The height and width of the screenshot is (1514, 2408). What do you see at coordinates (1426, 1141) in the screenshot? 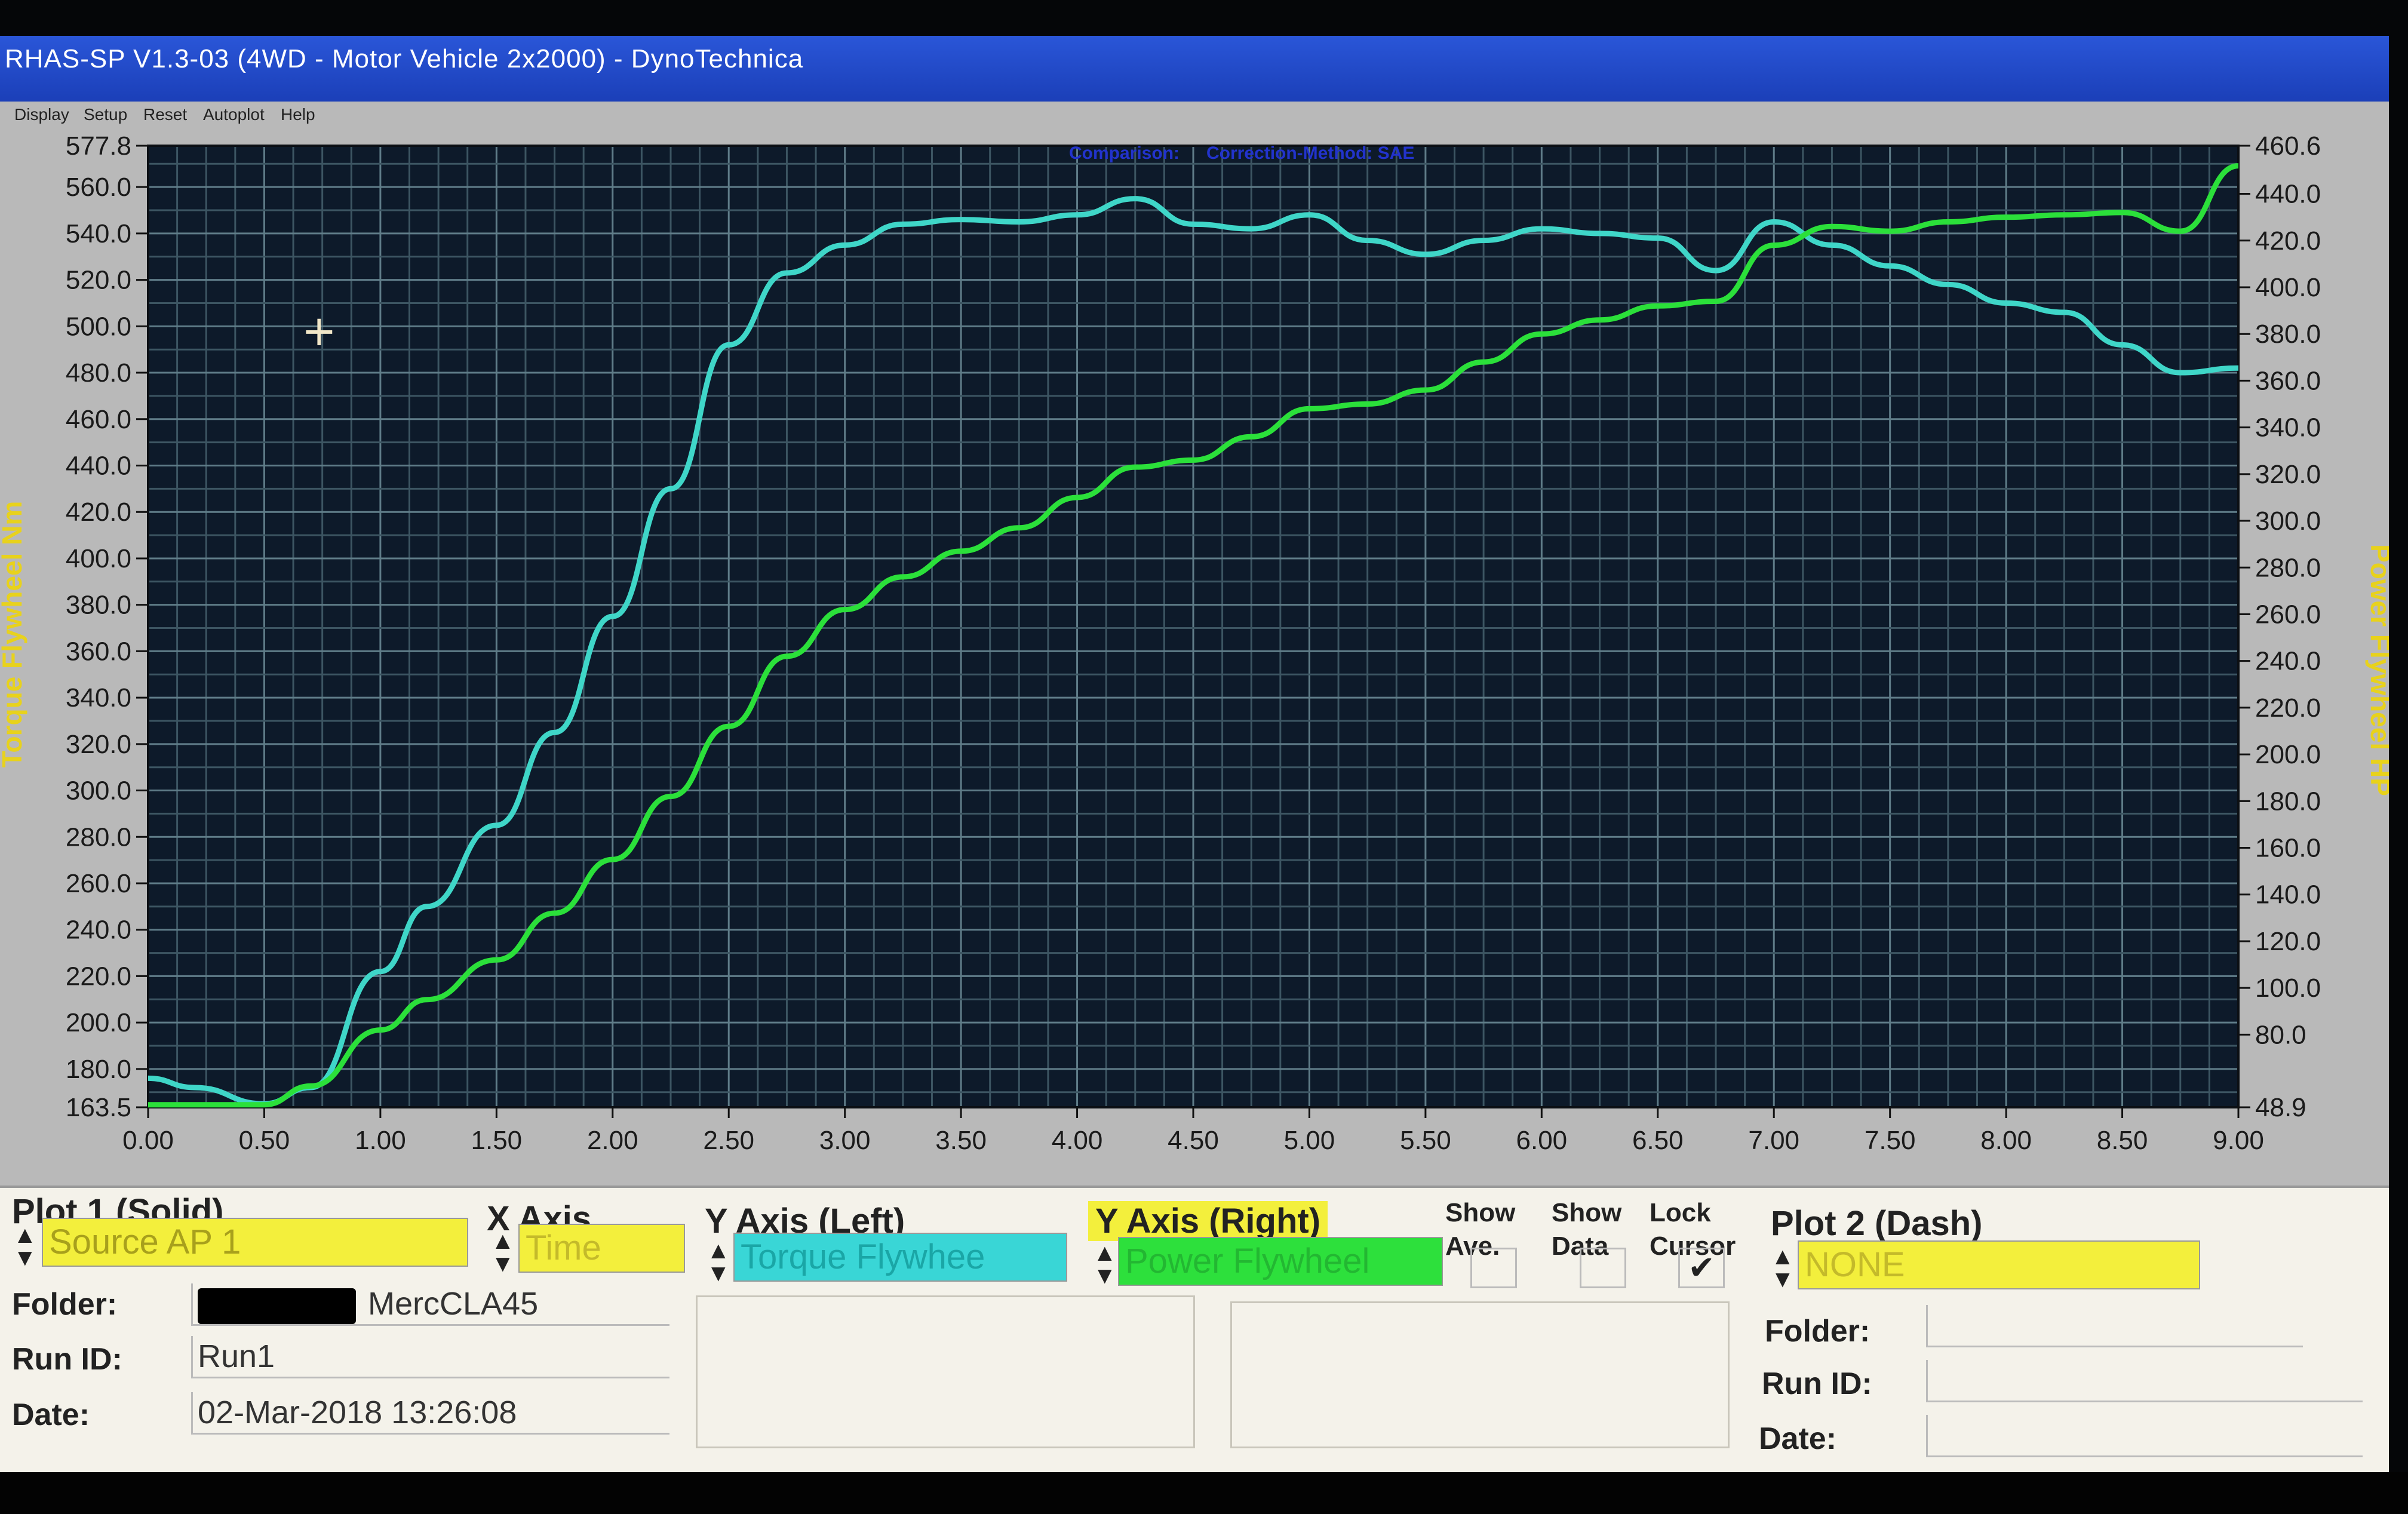
I see `x-tick-label: 5.50` at bounding box center [1426, 1141].